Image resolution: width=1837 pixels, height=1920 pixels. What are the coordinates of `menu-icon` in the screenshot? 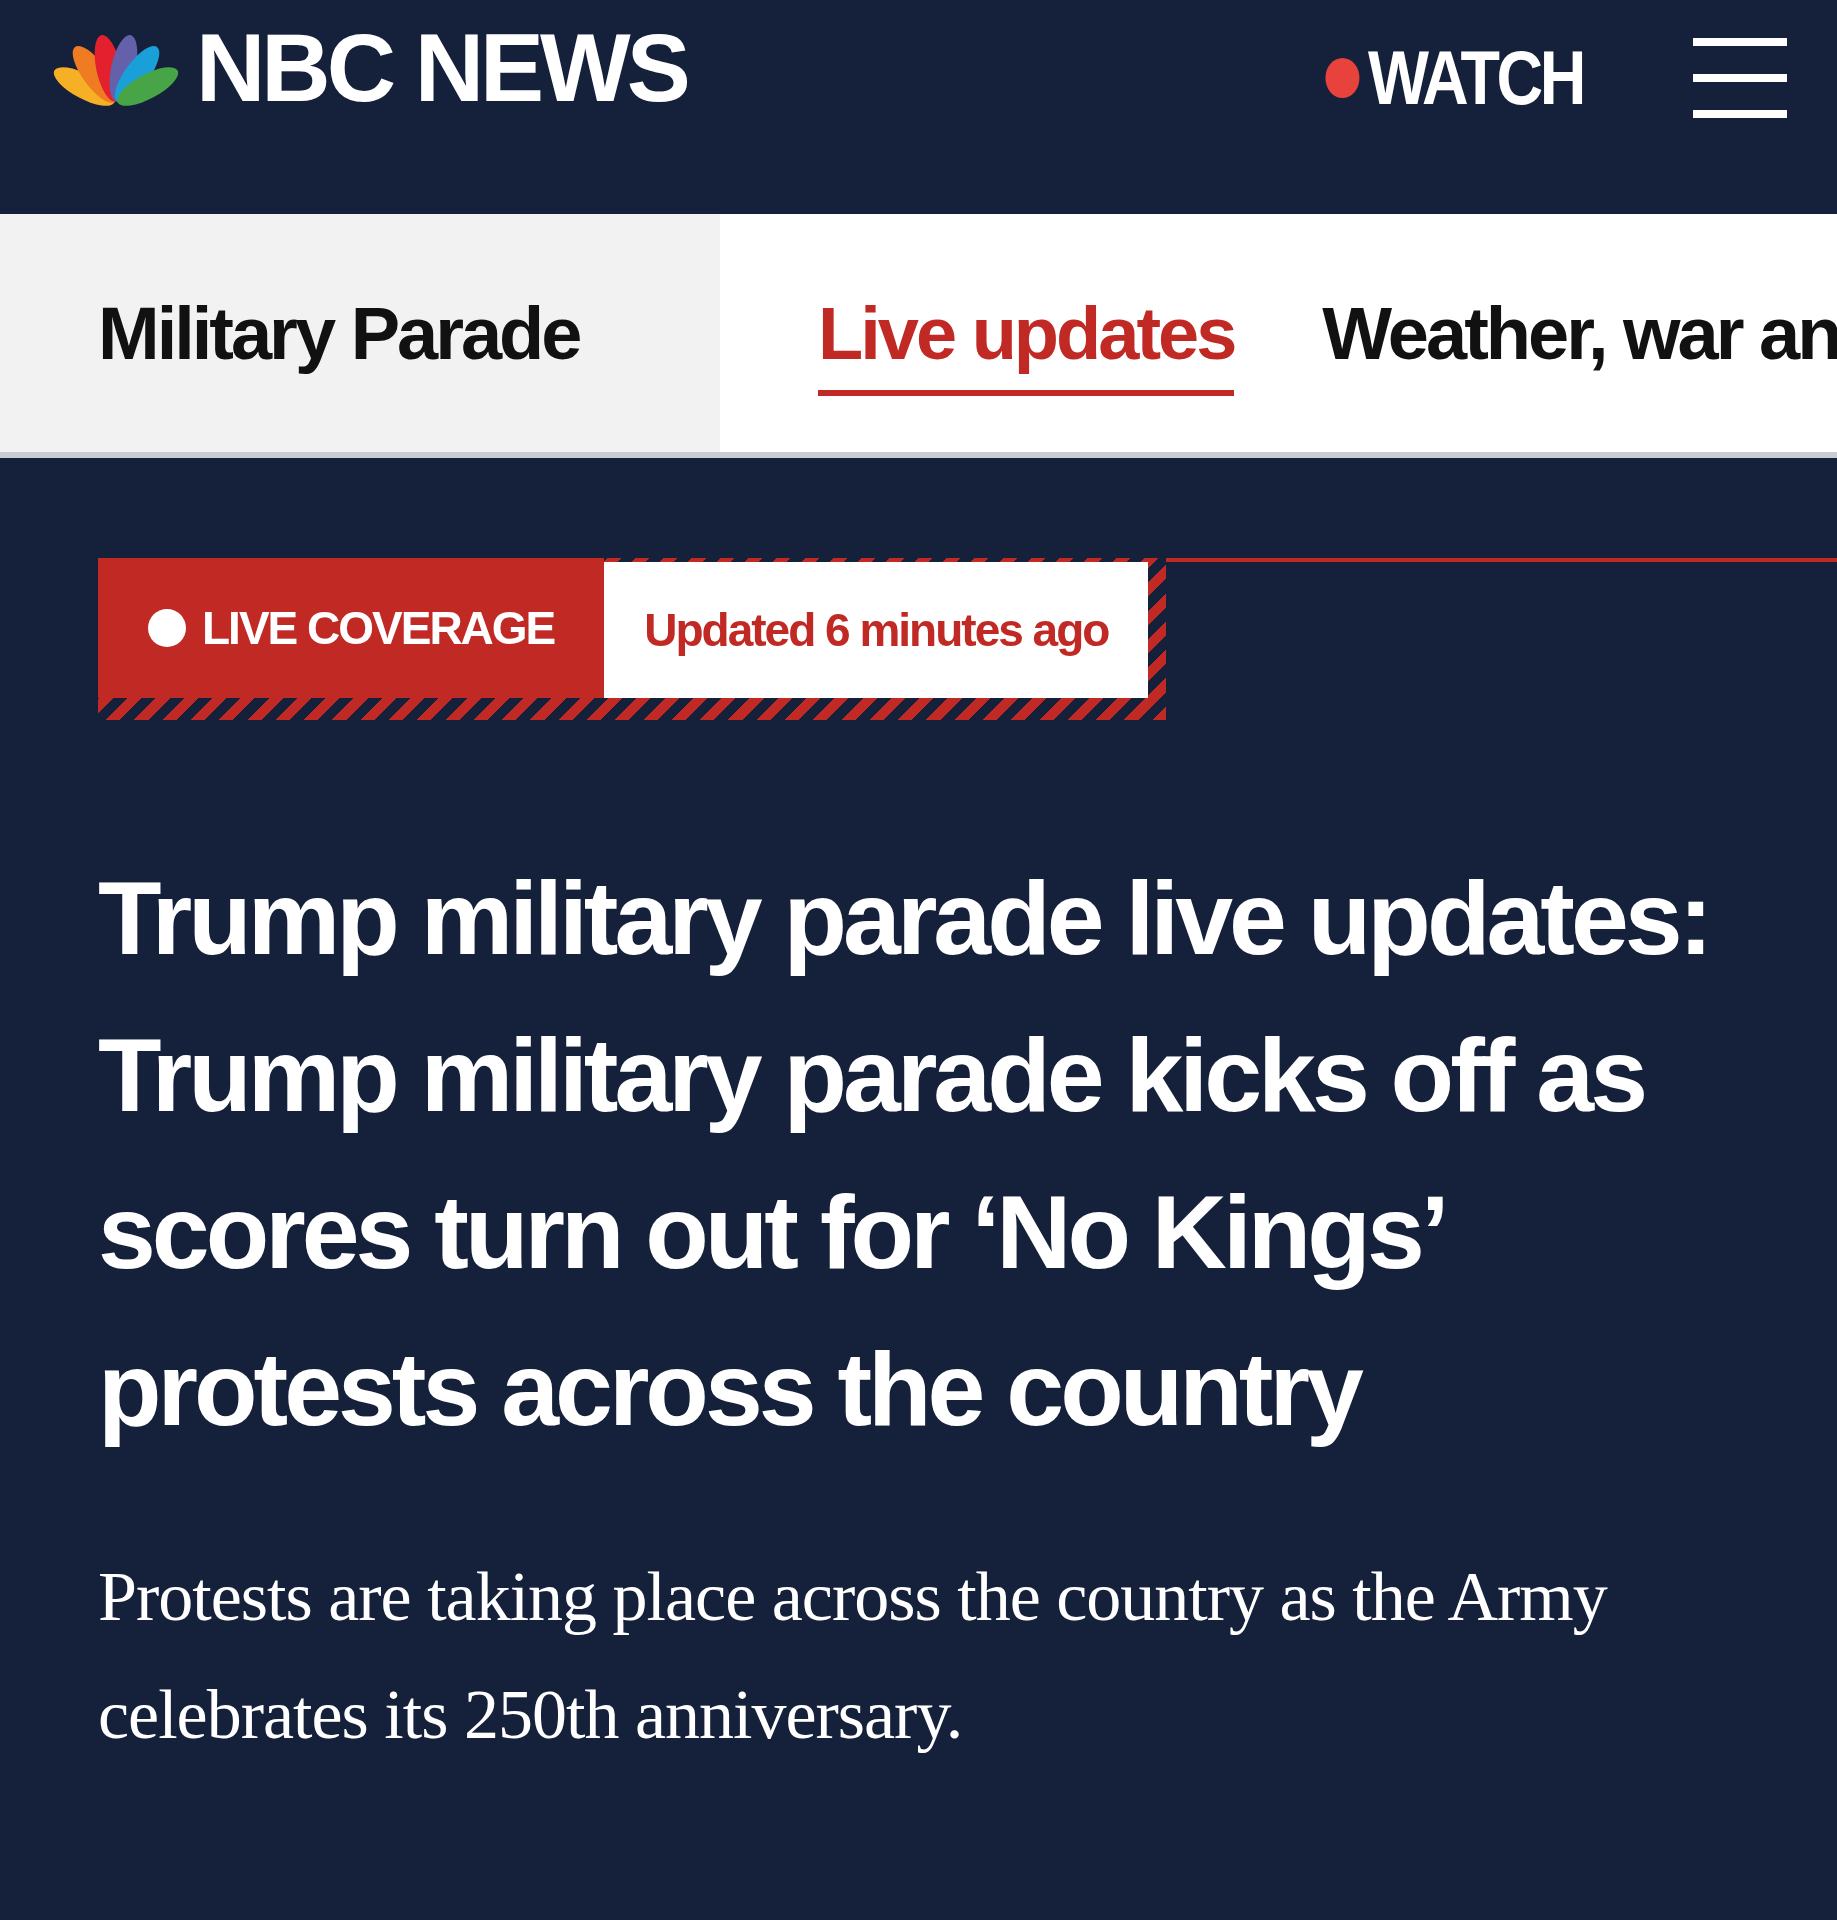 It's located at (1740, 77).